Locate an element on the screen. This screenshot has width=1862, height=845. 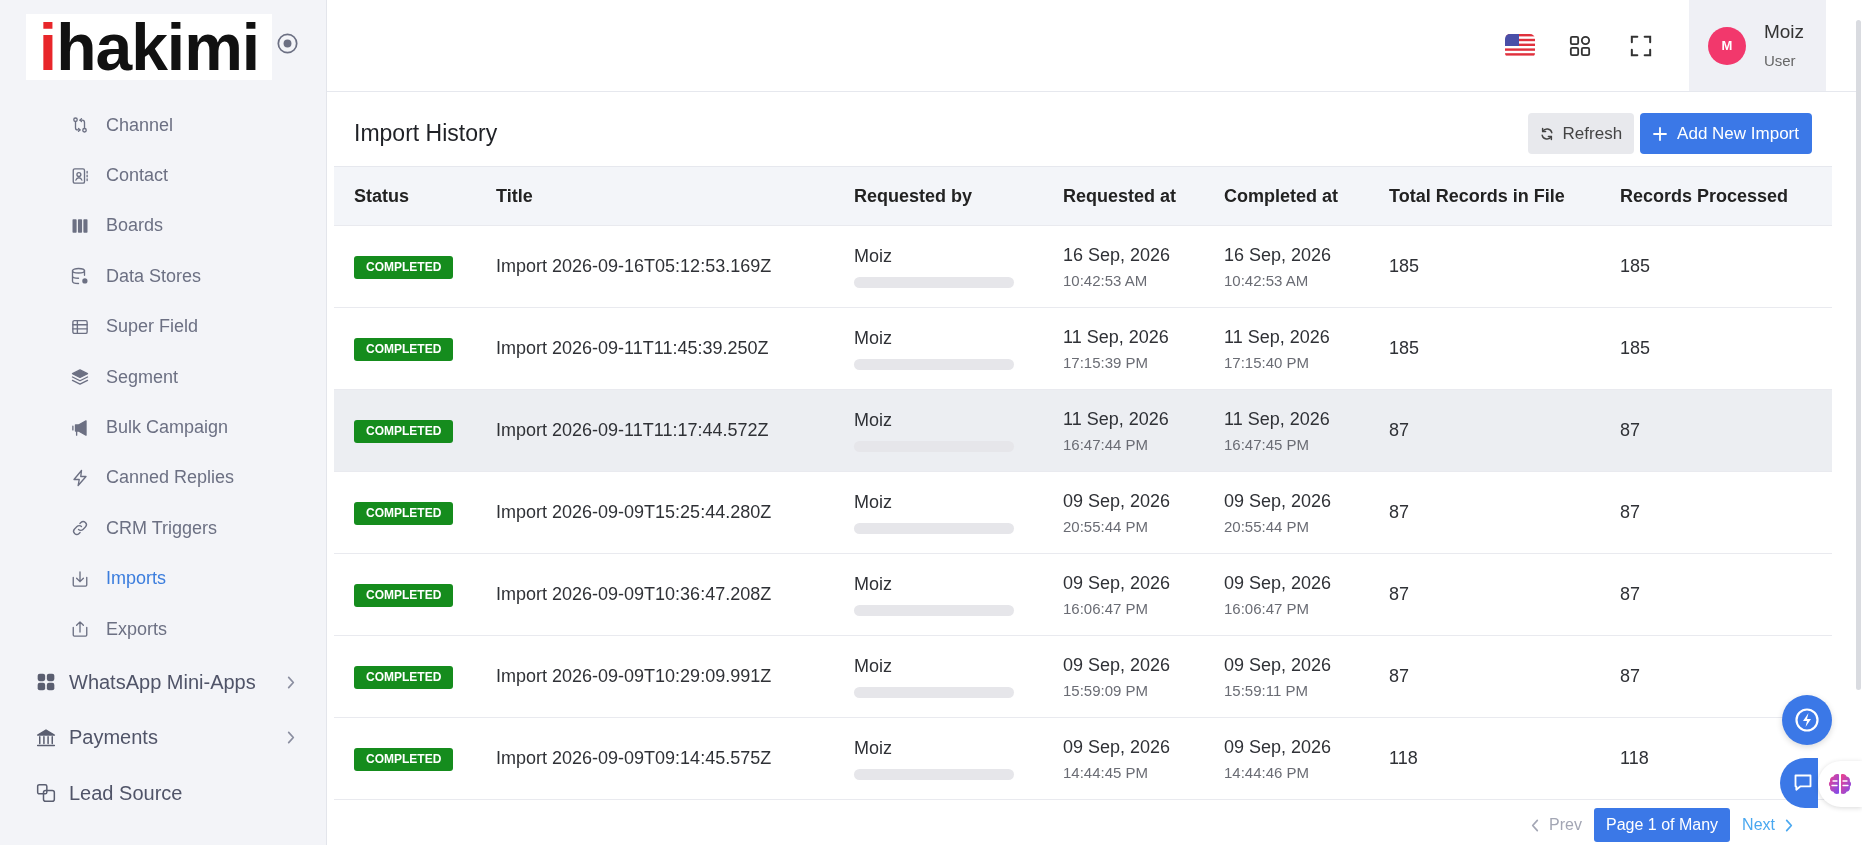
contact-card-icon is located at coordinates (80, 175).